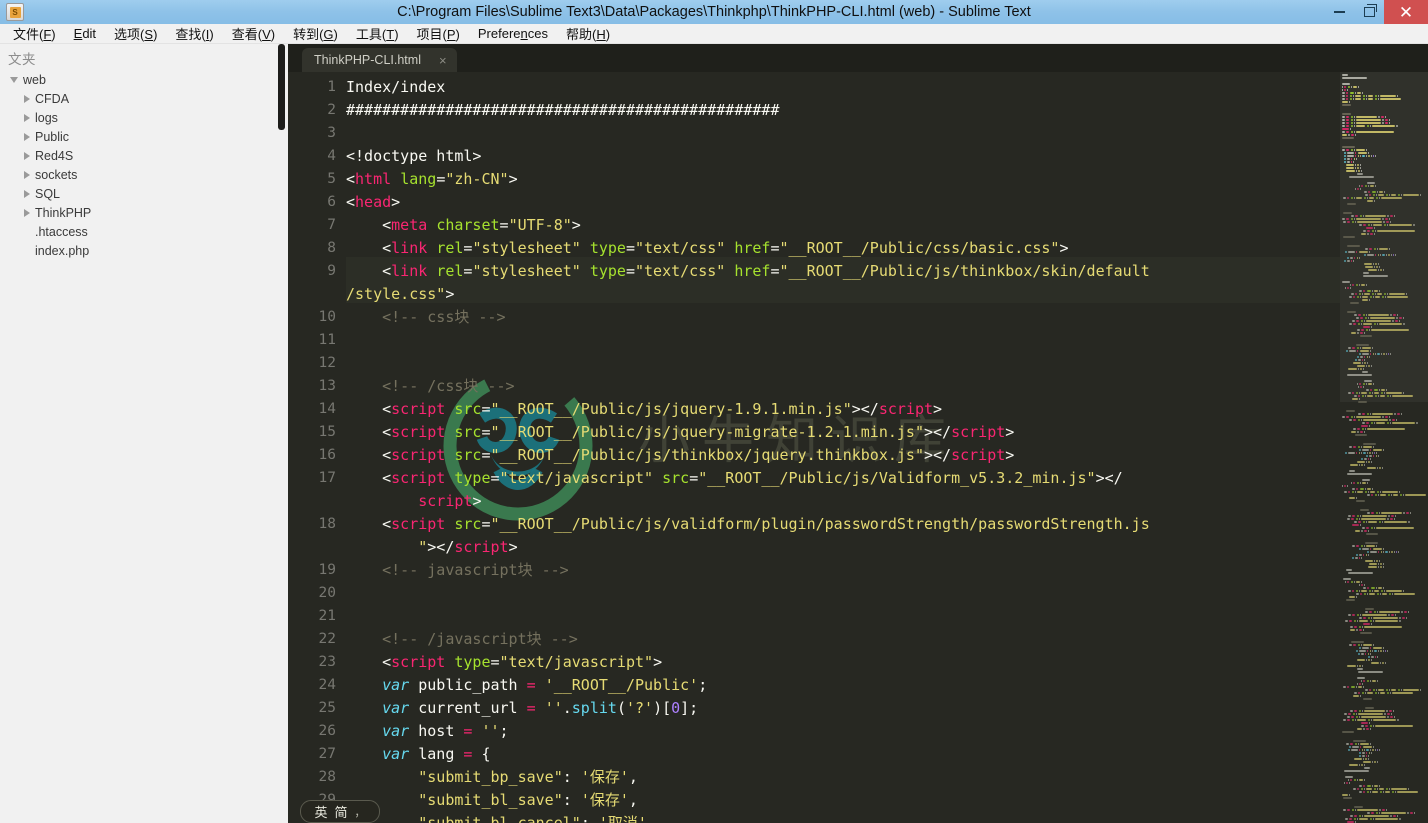  Describe the element at coordinates (1369, 12) in the screenshot. I see `maximize-button` at that location.